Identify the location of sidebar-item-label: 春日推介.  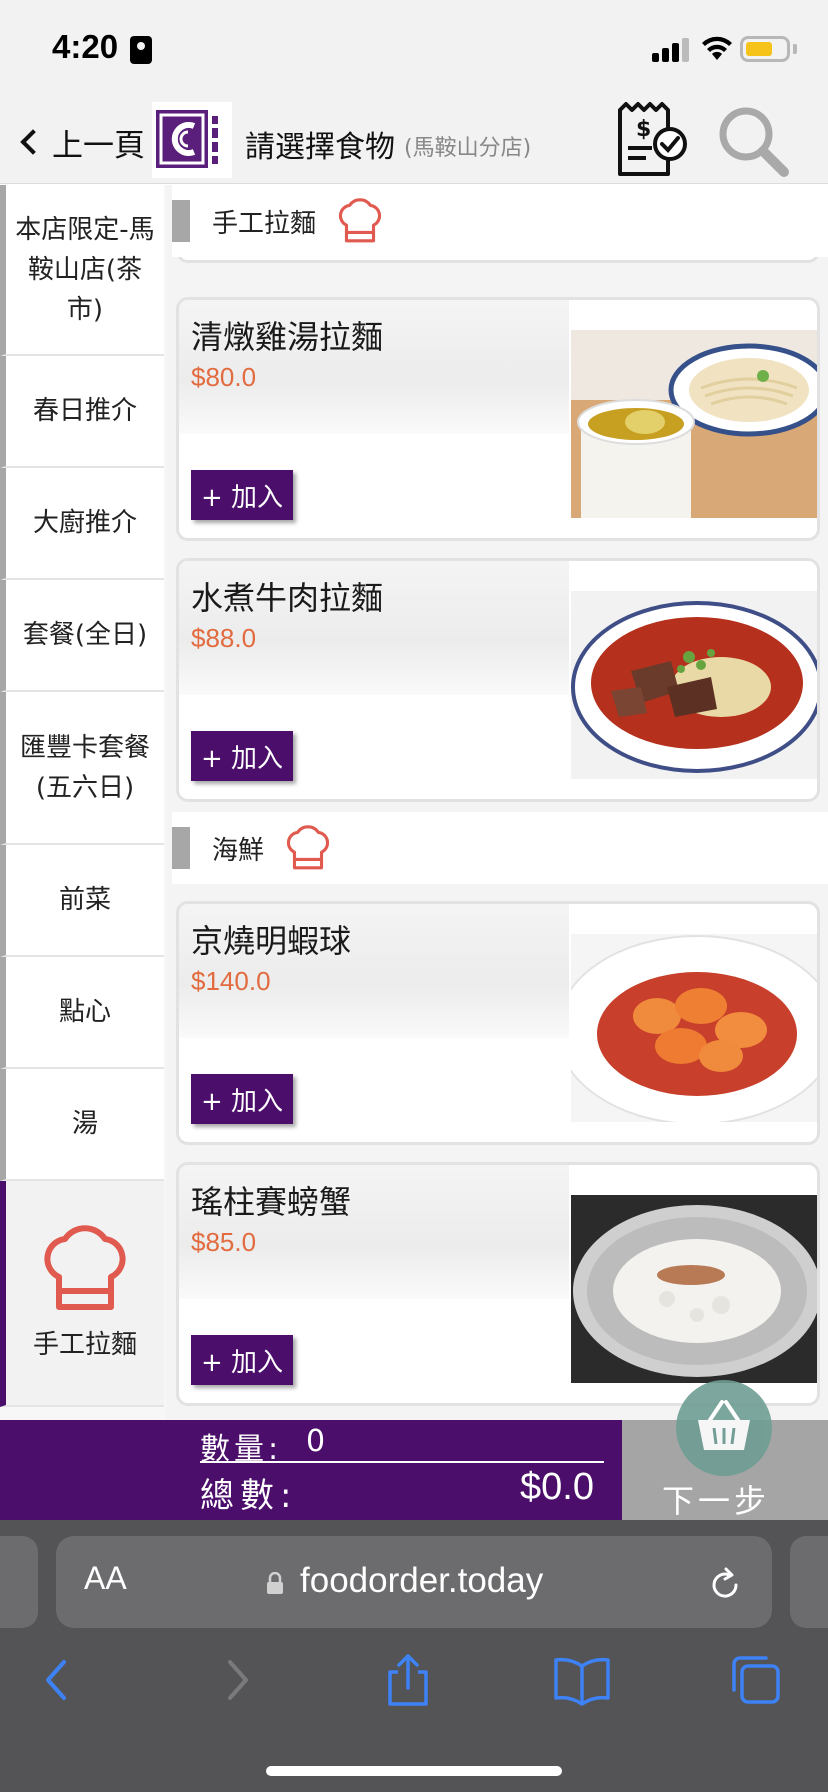
(84, 411).